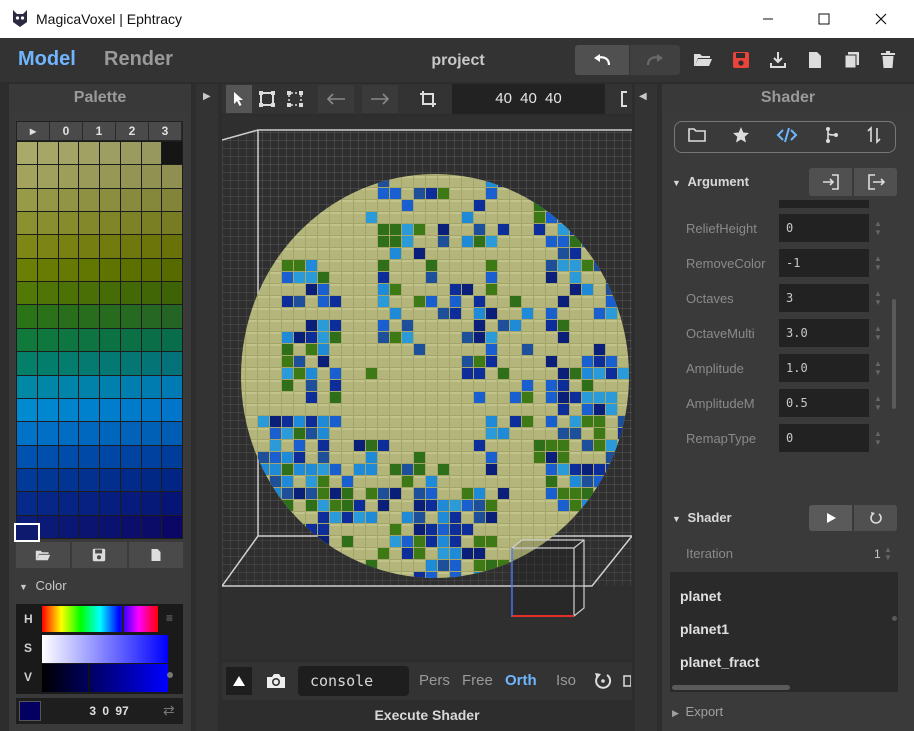  What do you see at coordinates (741, 137) in the screenshot?
I see `favorites-tab` at bounding box center [741, 137].